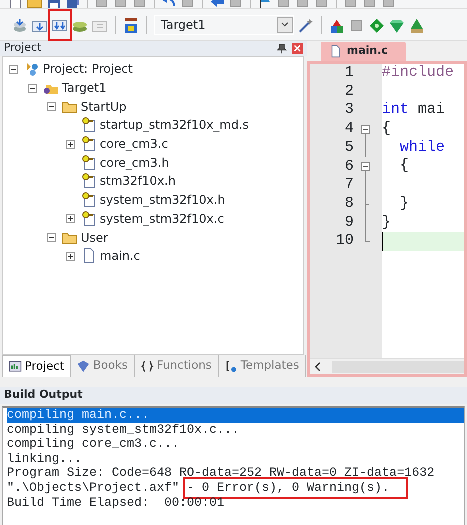  What do you see at coordinates (318, 367) in the screenshot?
I see `scroll-left-icon` at bounding box center [318, 367].